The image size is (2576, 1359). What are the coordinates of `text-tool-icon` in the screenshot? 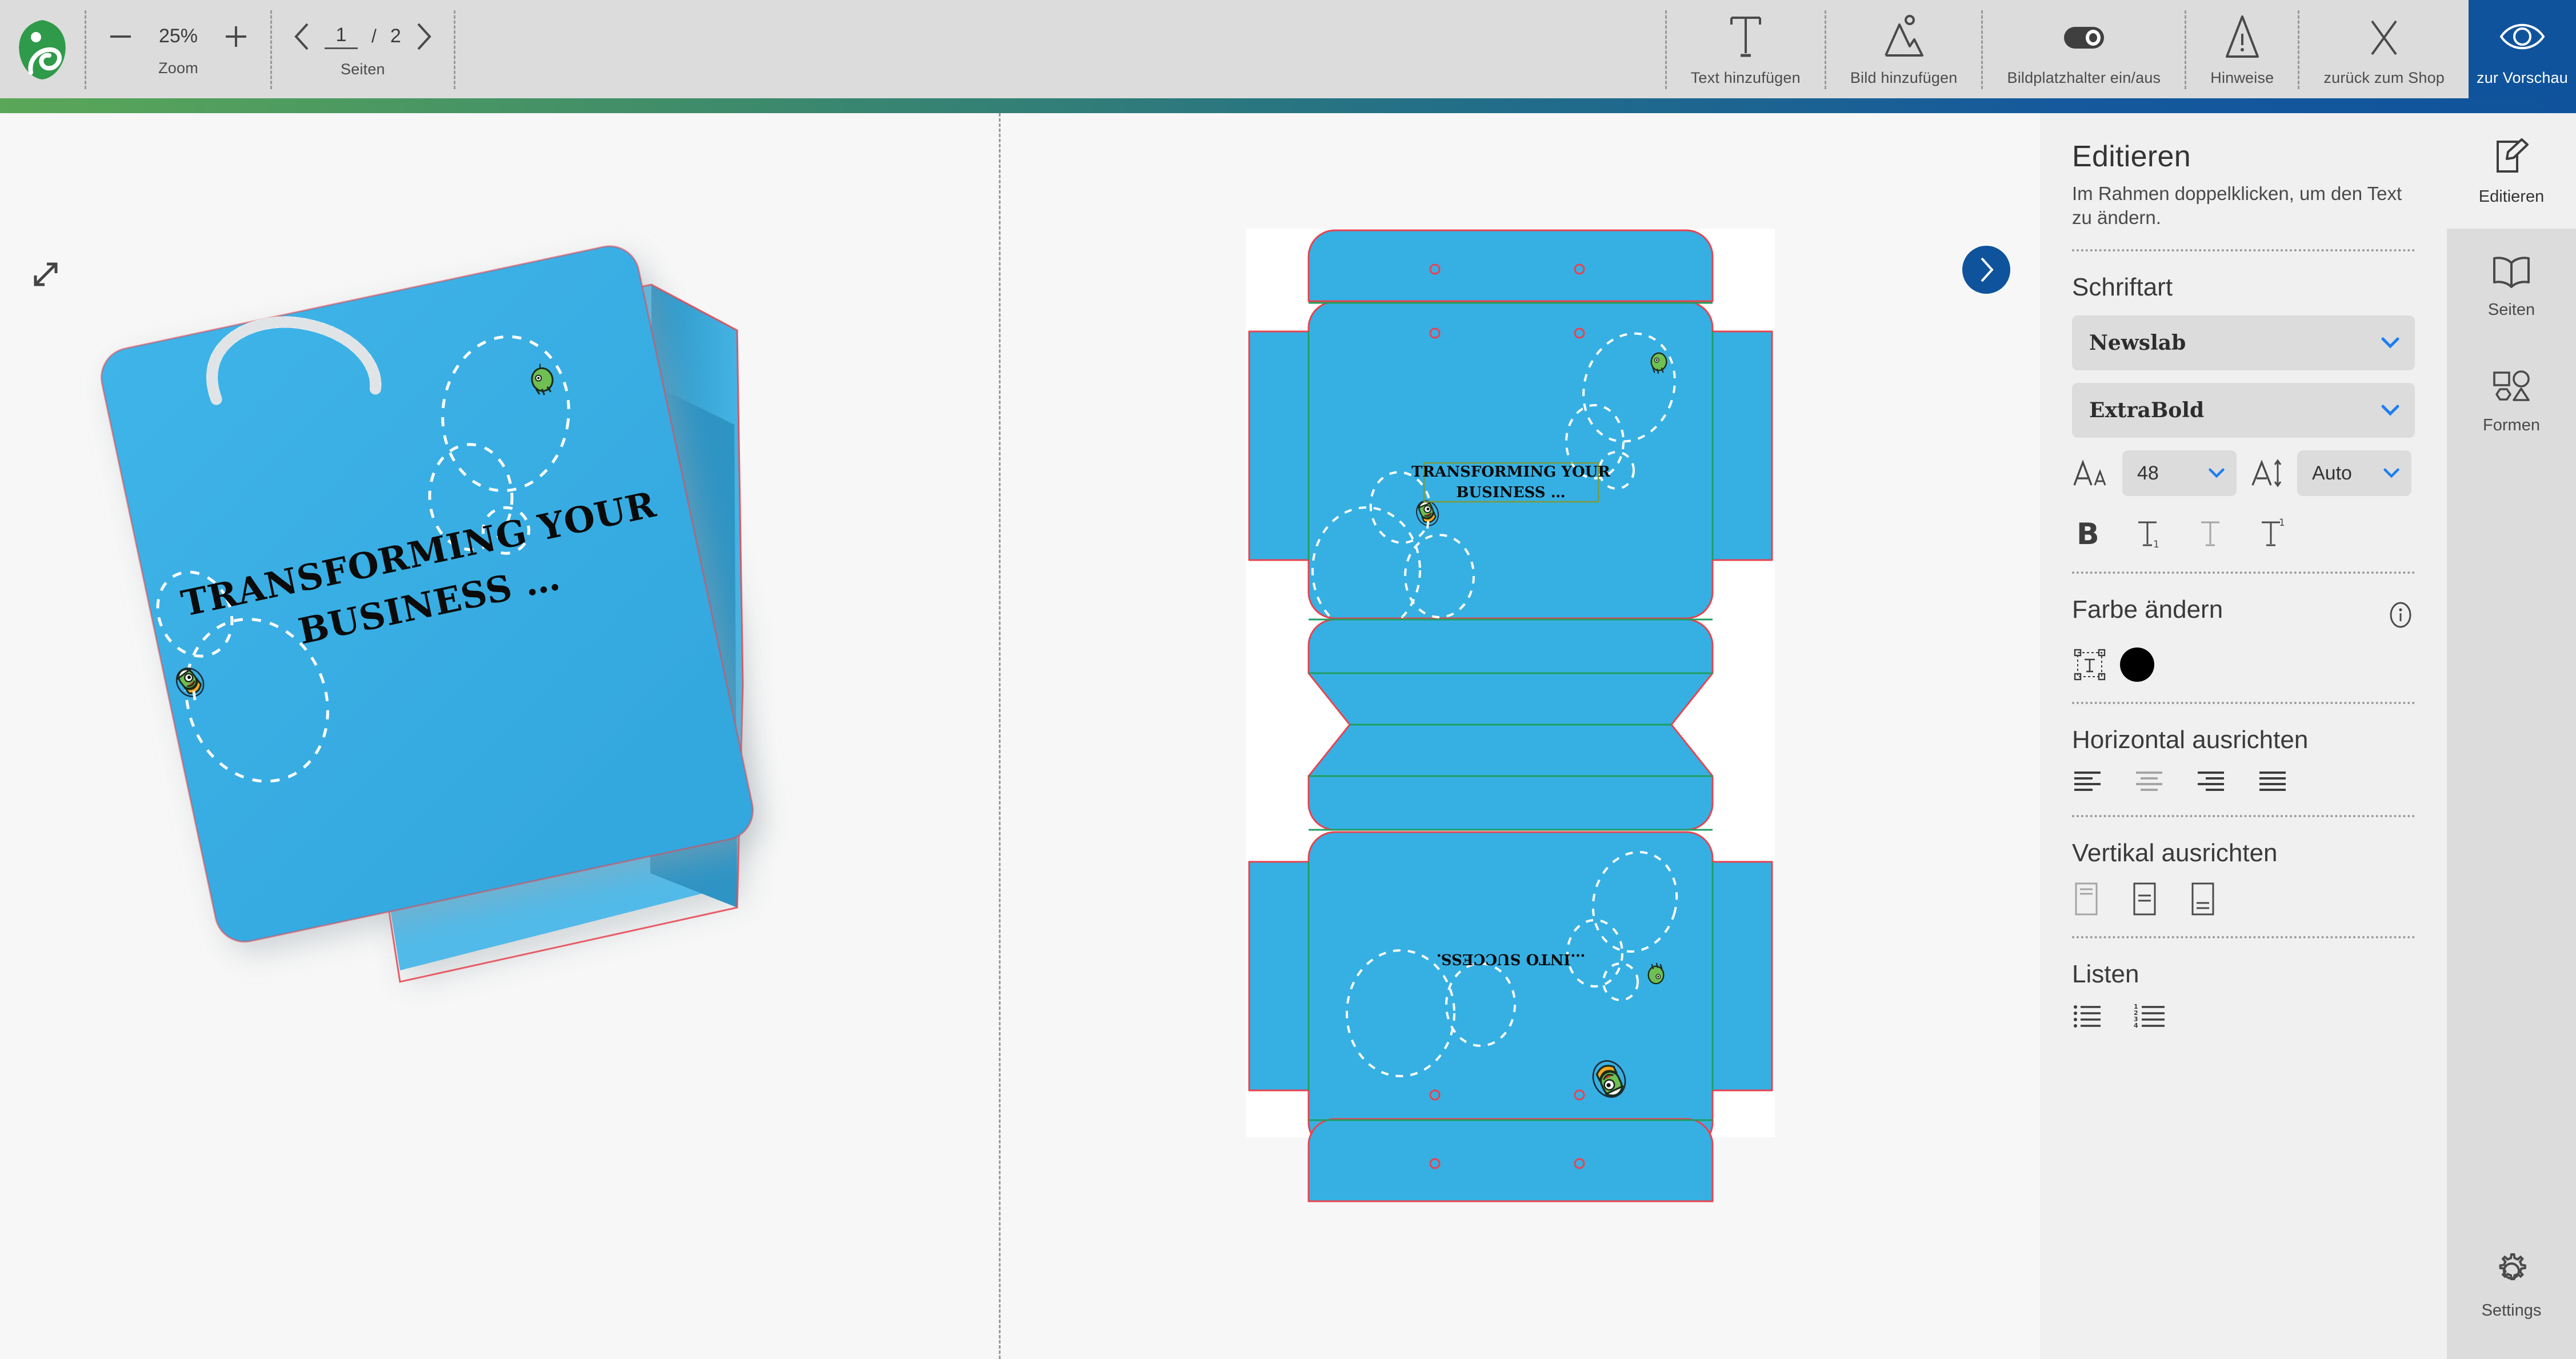 It's located at (1745, 36).